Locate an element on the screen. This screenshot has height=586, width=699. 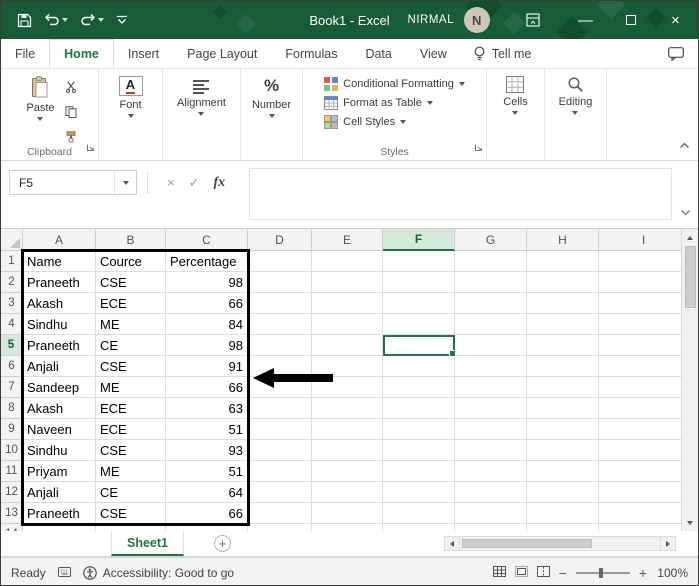
view-normal-button is located at coordinates (499, 572).